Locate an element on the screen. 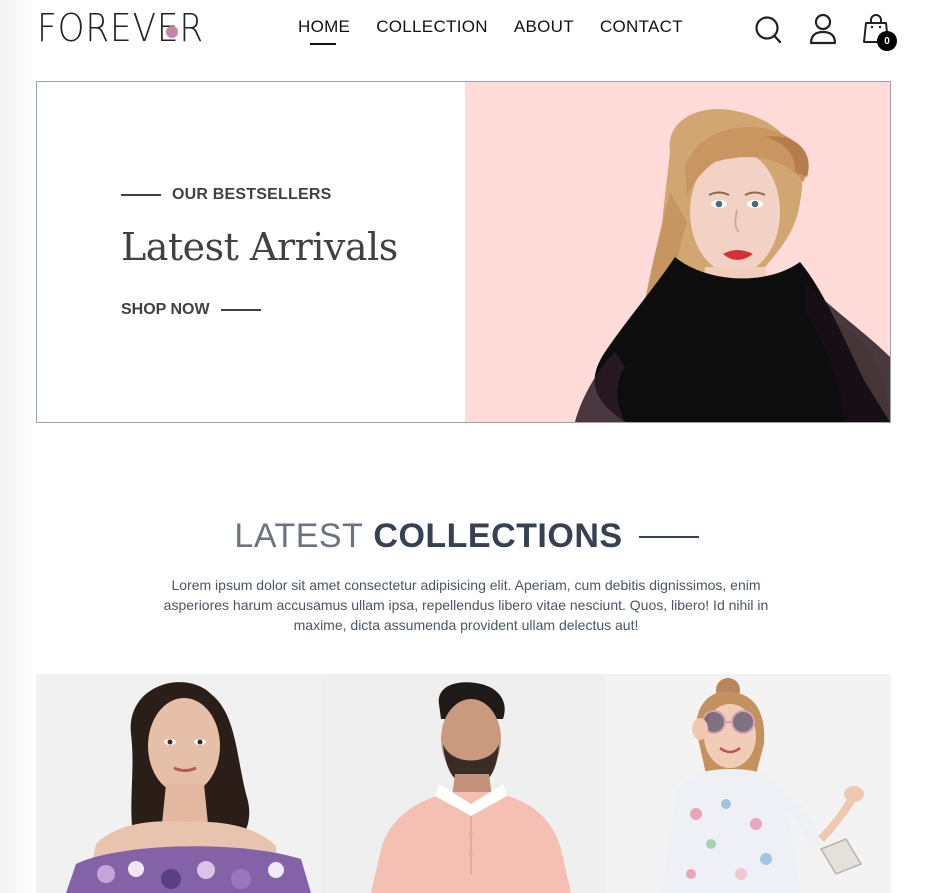 The width and height of the screenshot is (933, 893). hero-eyebrow-row: OUR BESTSELLERS is located at coordinates (226, 195).